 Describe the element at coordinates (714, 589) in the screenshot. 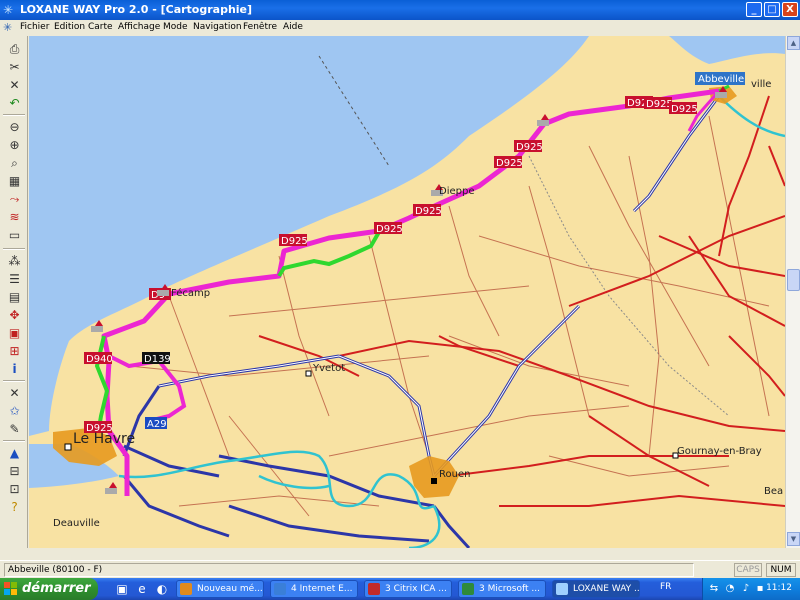

I see `network-icon: ⇆` at that location.